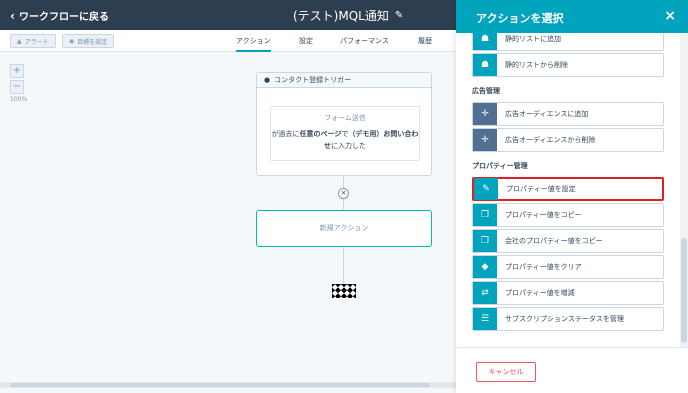 This screenshot has width=688, height=393. I want to click on form-condition-text: が過去に任意のページで（デモ用）お問い合わせに入力した, so click(345, 140).